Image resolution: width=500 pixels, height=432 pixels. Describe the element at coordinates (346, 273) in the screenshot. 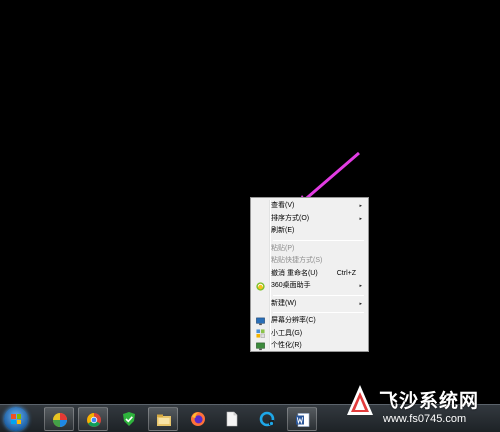

I see `menu-item-shortcut: Ctrl+Z` at that location.